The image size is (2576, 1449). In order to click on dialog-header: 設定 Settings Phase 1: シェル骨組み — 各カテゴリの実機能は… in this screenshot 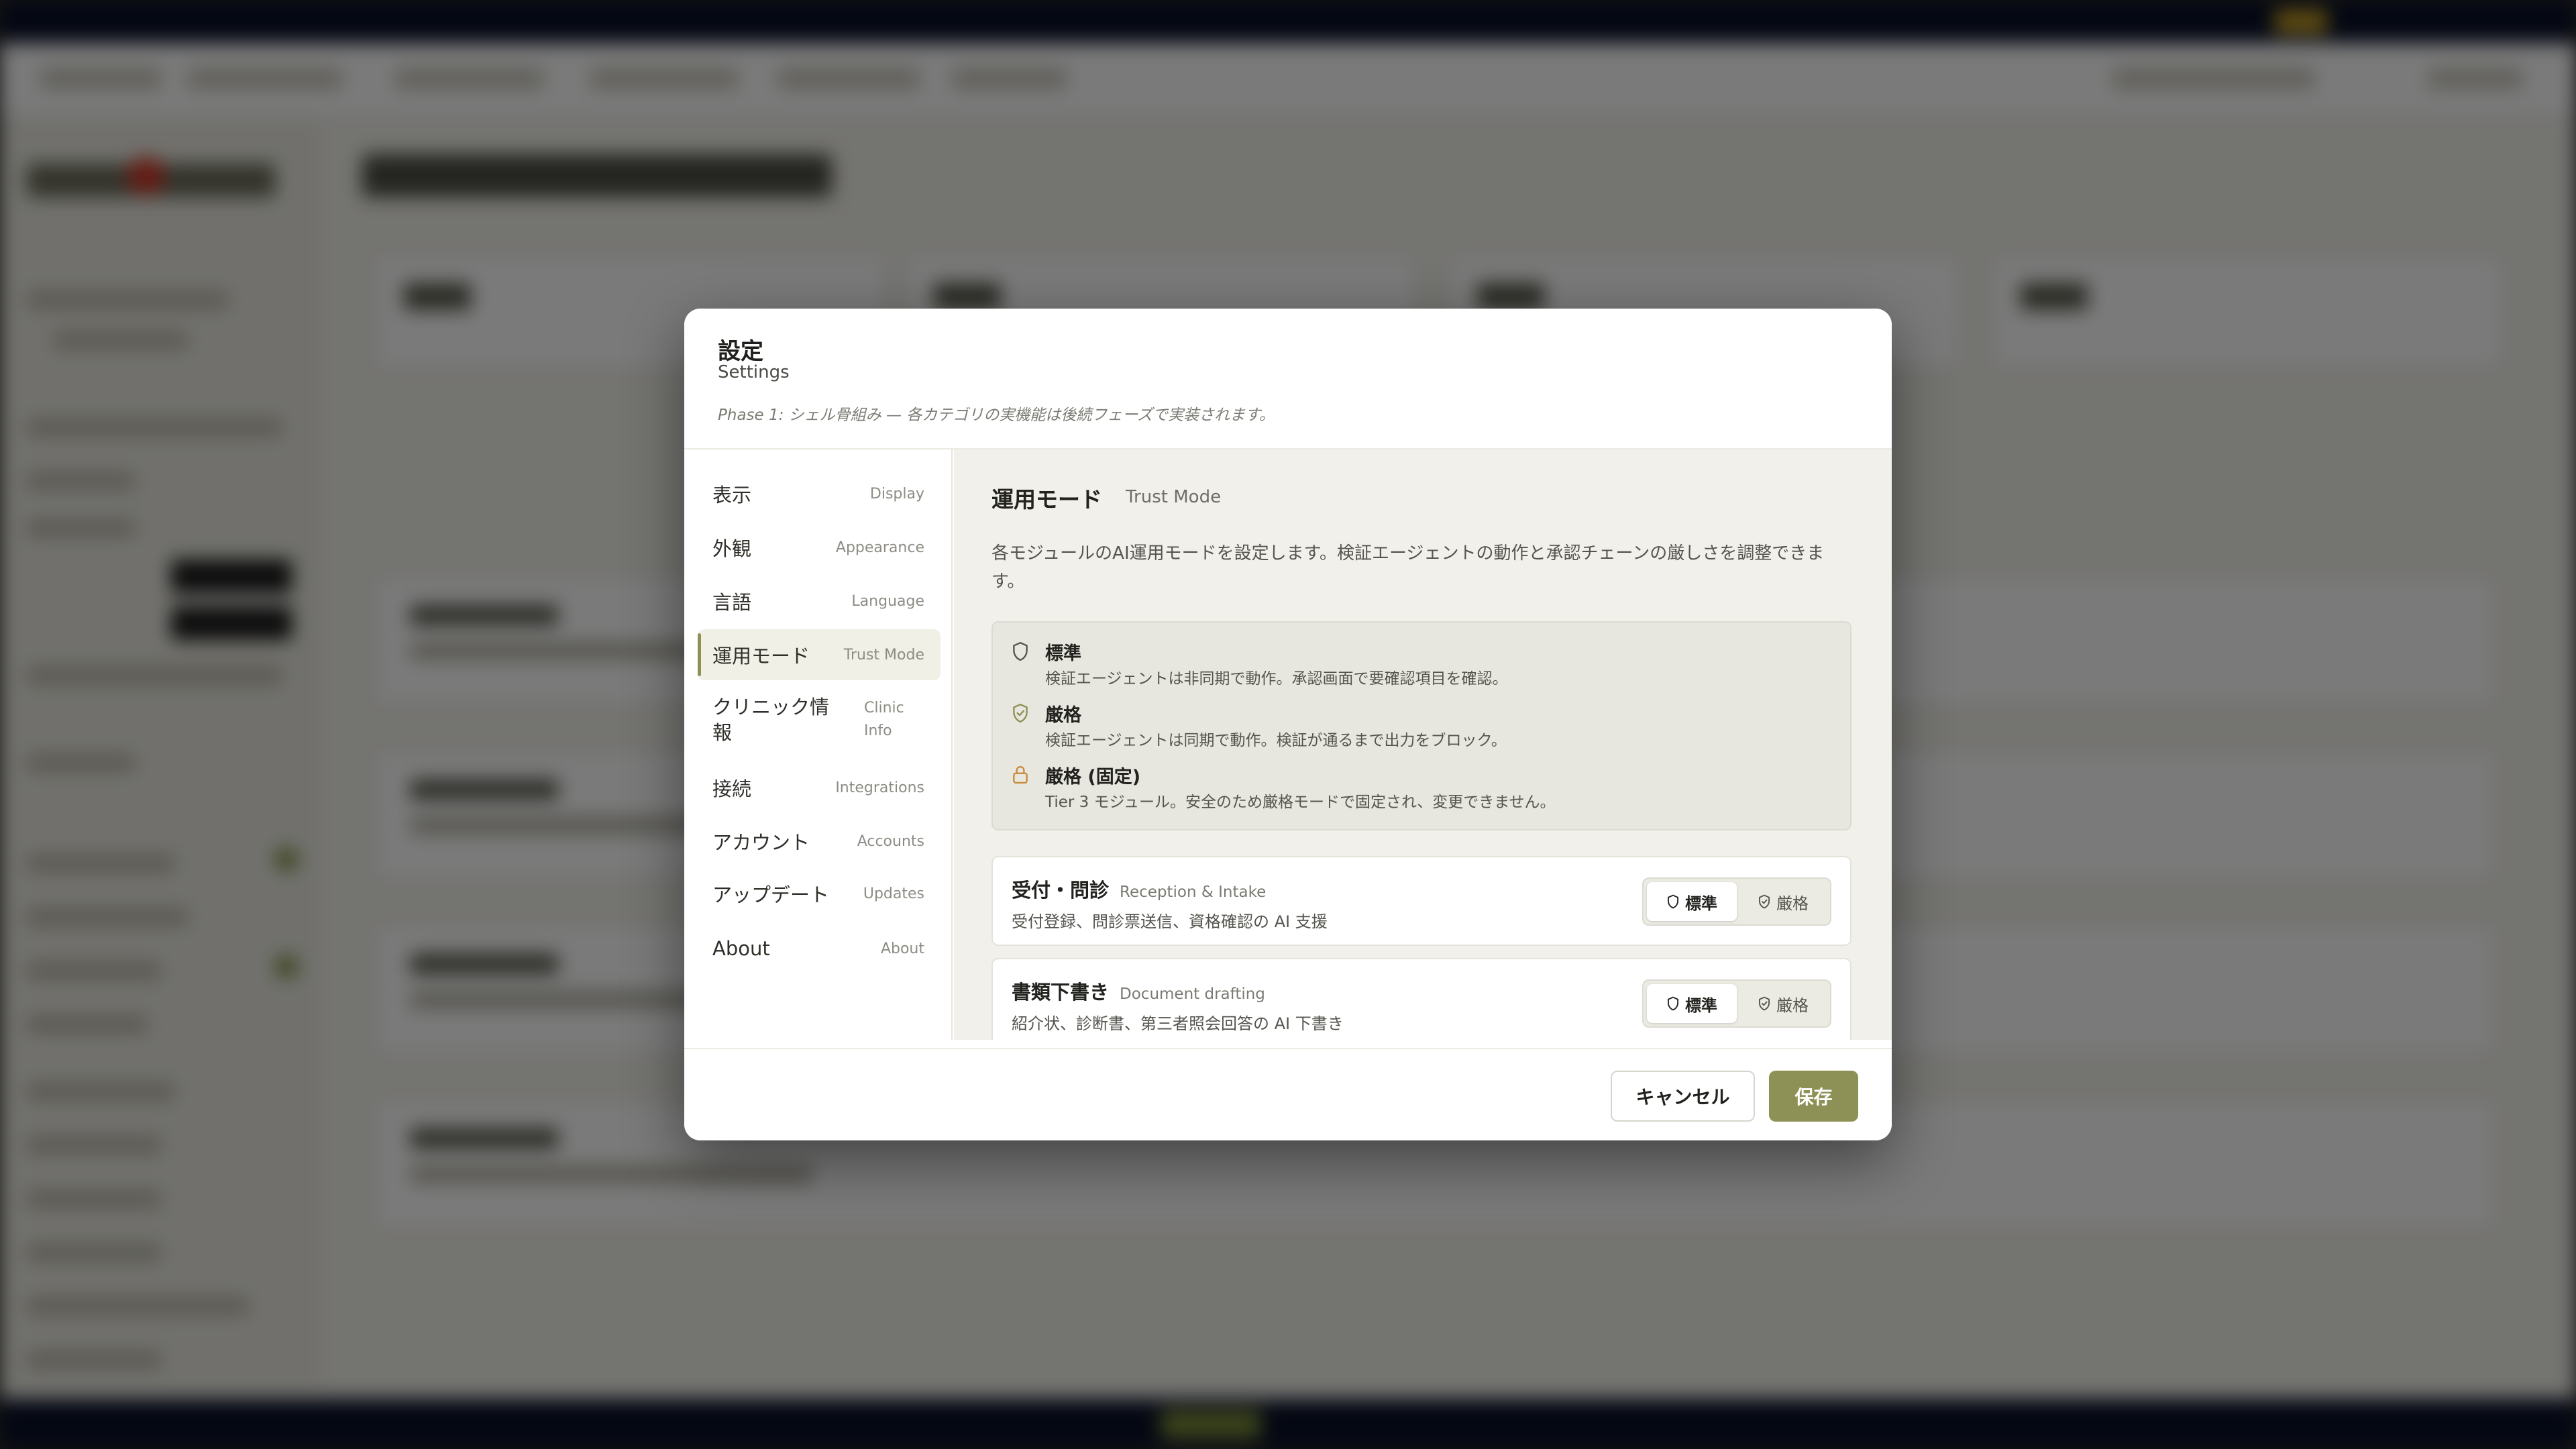, I will do `click(1288, 378)`.